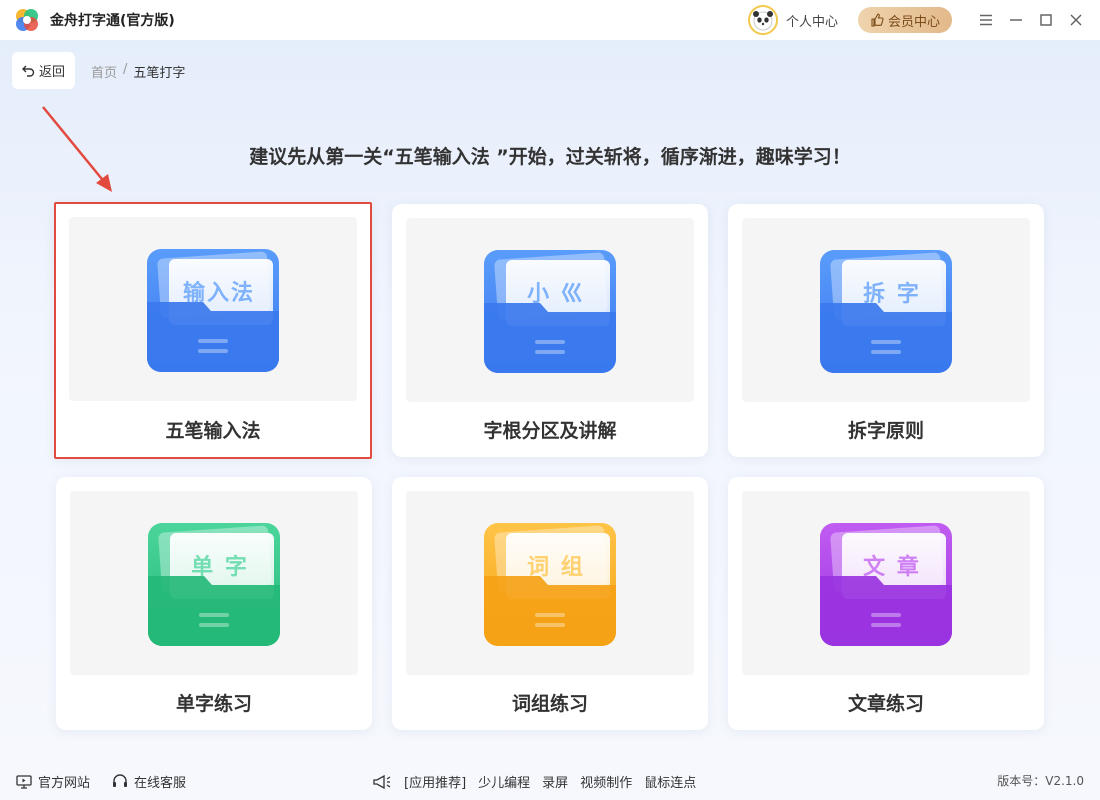  Describe the element at coordinates (549, 704) in the screenshot. I see `card-label: 词组练习` at that location.